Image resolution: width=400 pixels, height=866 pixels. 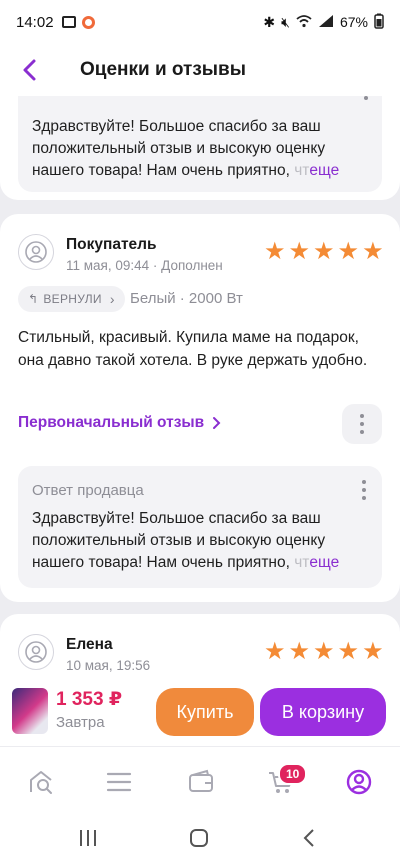 What do you see at coordinates (111, 244) in the screenshot?
I see `review-author: Покупатель` at bounding box center [111, 244].